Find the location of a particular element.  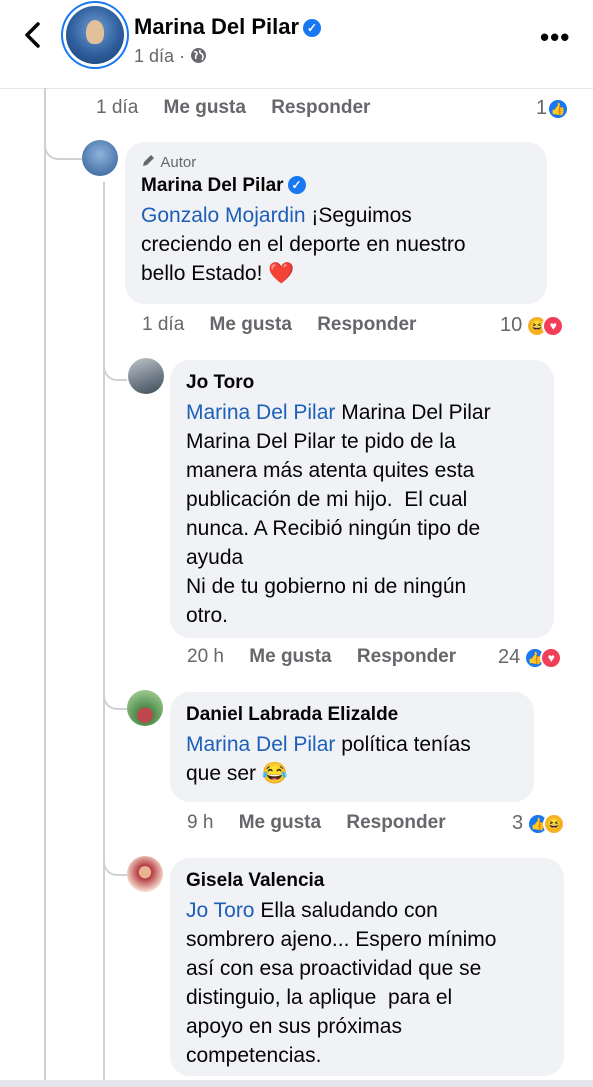

comment-author: Marina Del Pilar ✓ is located at coordinates (336, 186).